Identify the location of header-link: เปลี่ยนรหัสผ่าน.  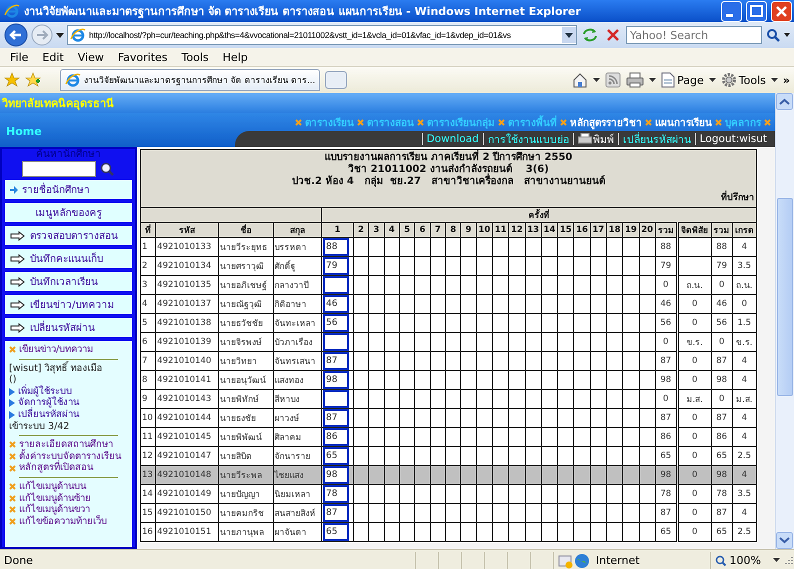
(656, 139).